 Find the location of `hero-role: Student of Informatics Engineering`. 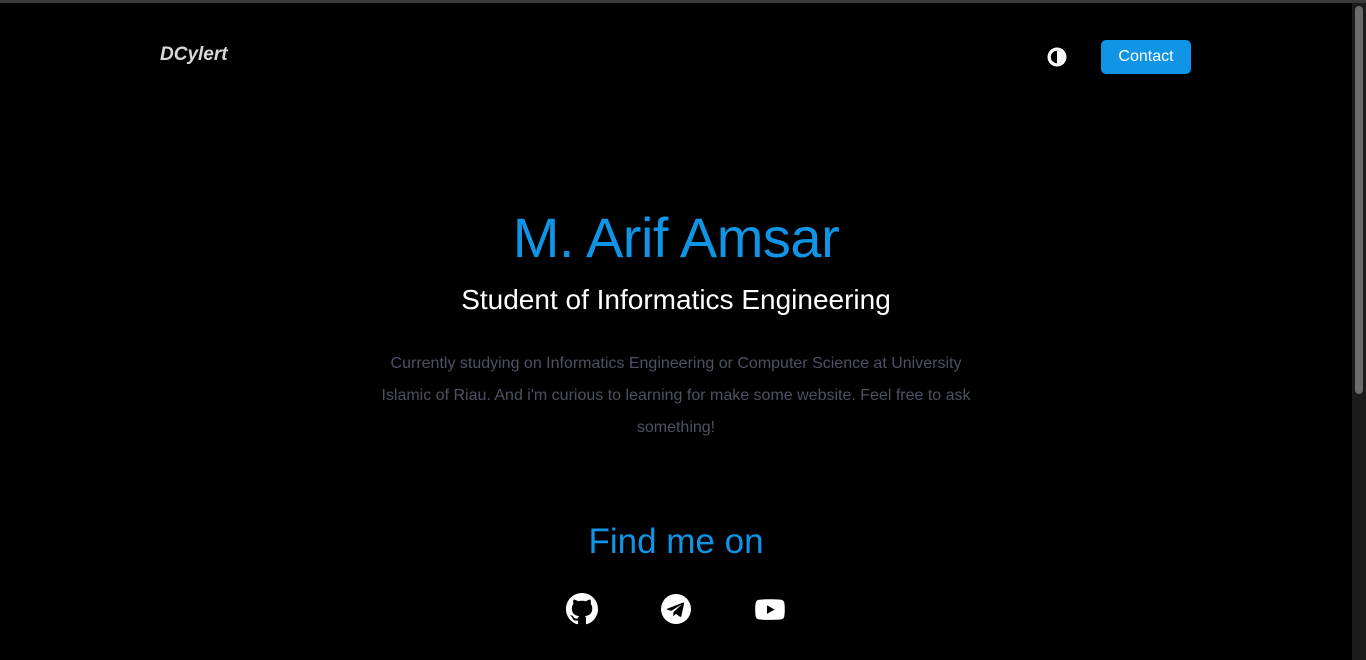

hero-role: Student of Informatics Engineering is located at coordinates (676, 299).